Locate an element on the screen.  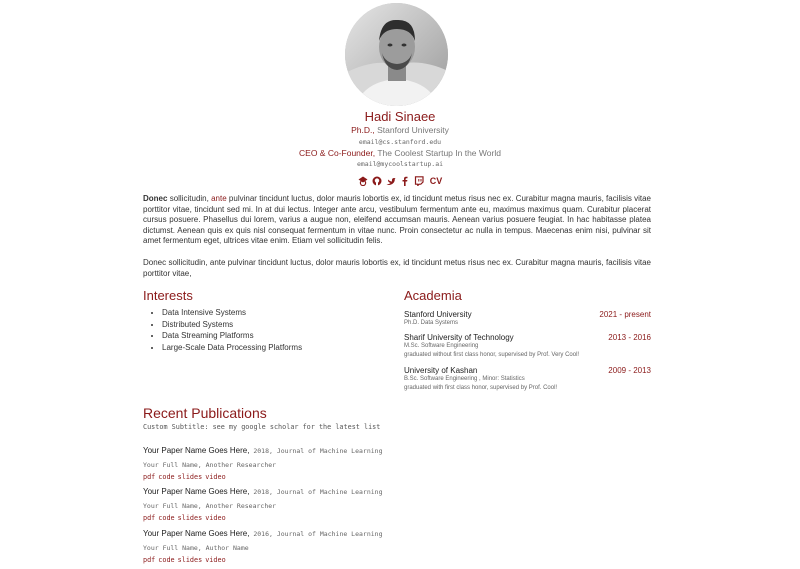
education-line: Ph.D., Stanford University is located at coordinates (400, 130).